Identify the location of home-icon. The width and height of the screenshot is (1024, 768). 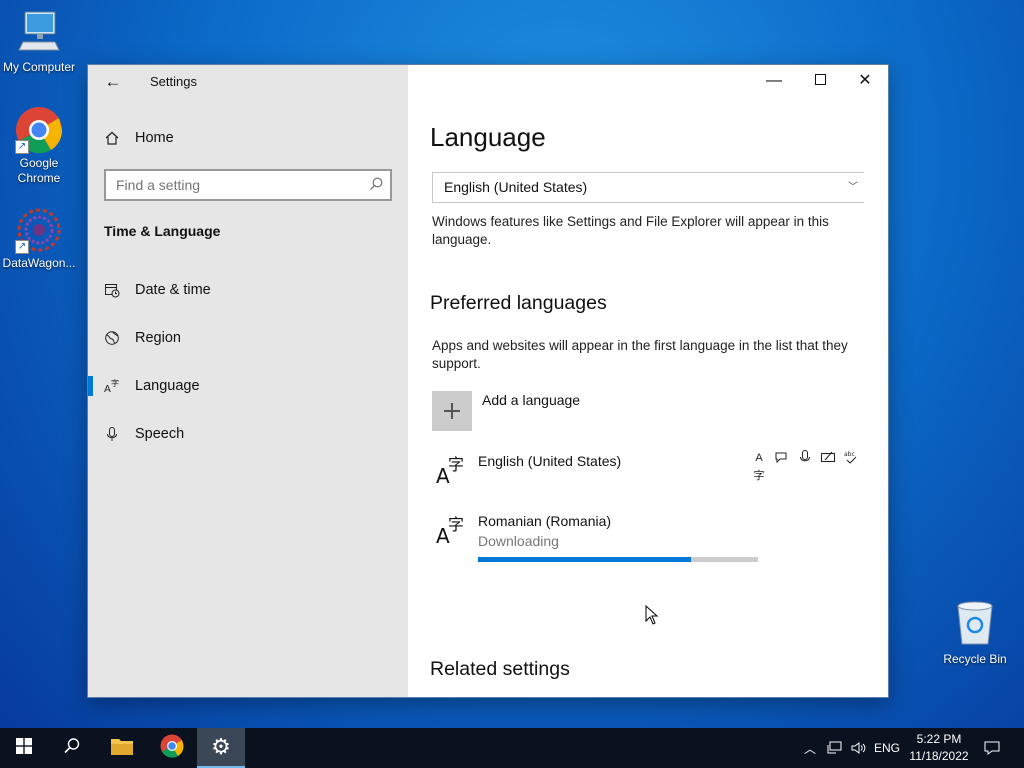
(112, 138).